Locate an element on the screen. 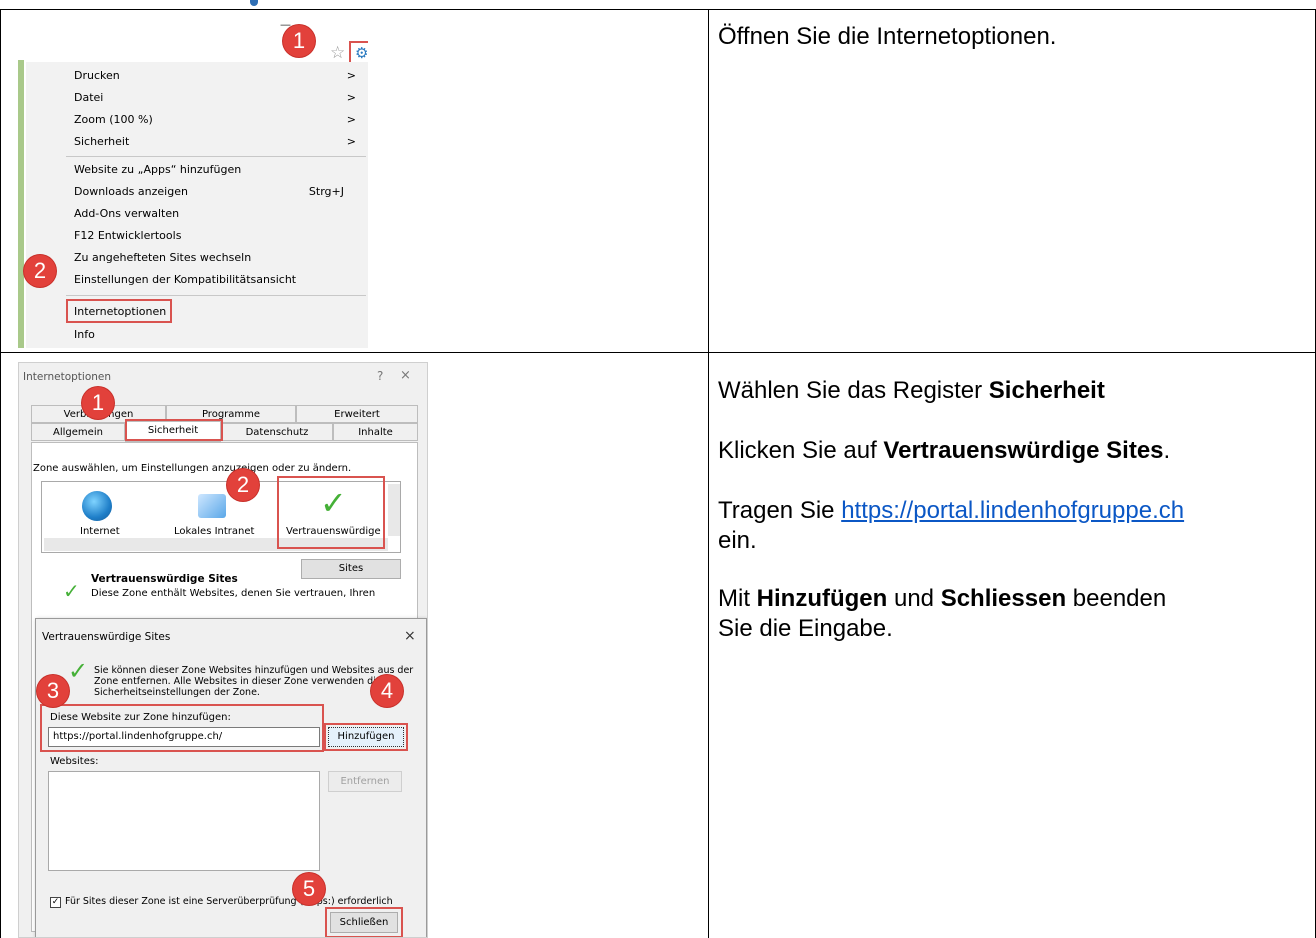 The width and height of the screenshot is (1316, 938). instruction-bold: Sicherheit is located at coordinates (1046, 390).